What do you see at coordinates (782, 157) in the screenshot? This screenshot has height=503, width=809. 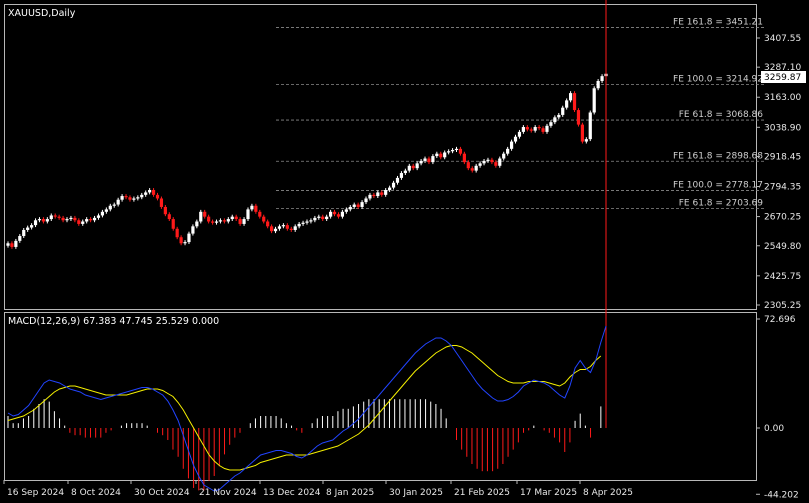 I see `price-tick-label: 2918.45` at bounding box center [782, 157].